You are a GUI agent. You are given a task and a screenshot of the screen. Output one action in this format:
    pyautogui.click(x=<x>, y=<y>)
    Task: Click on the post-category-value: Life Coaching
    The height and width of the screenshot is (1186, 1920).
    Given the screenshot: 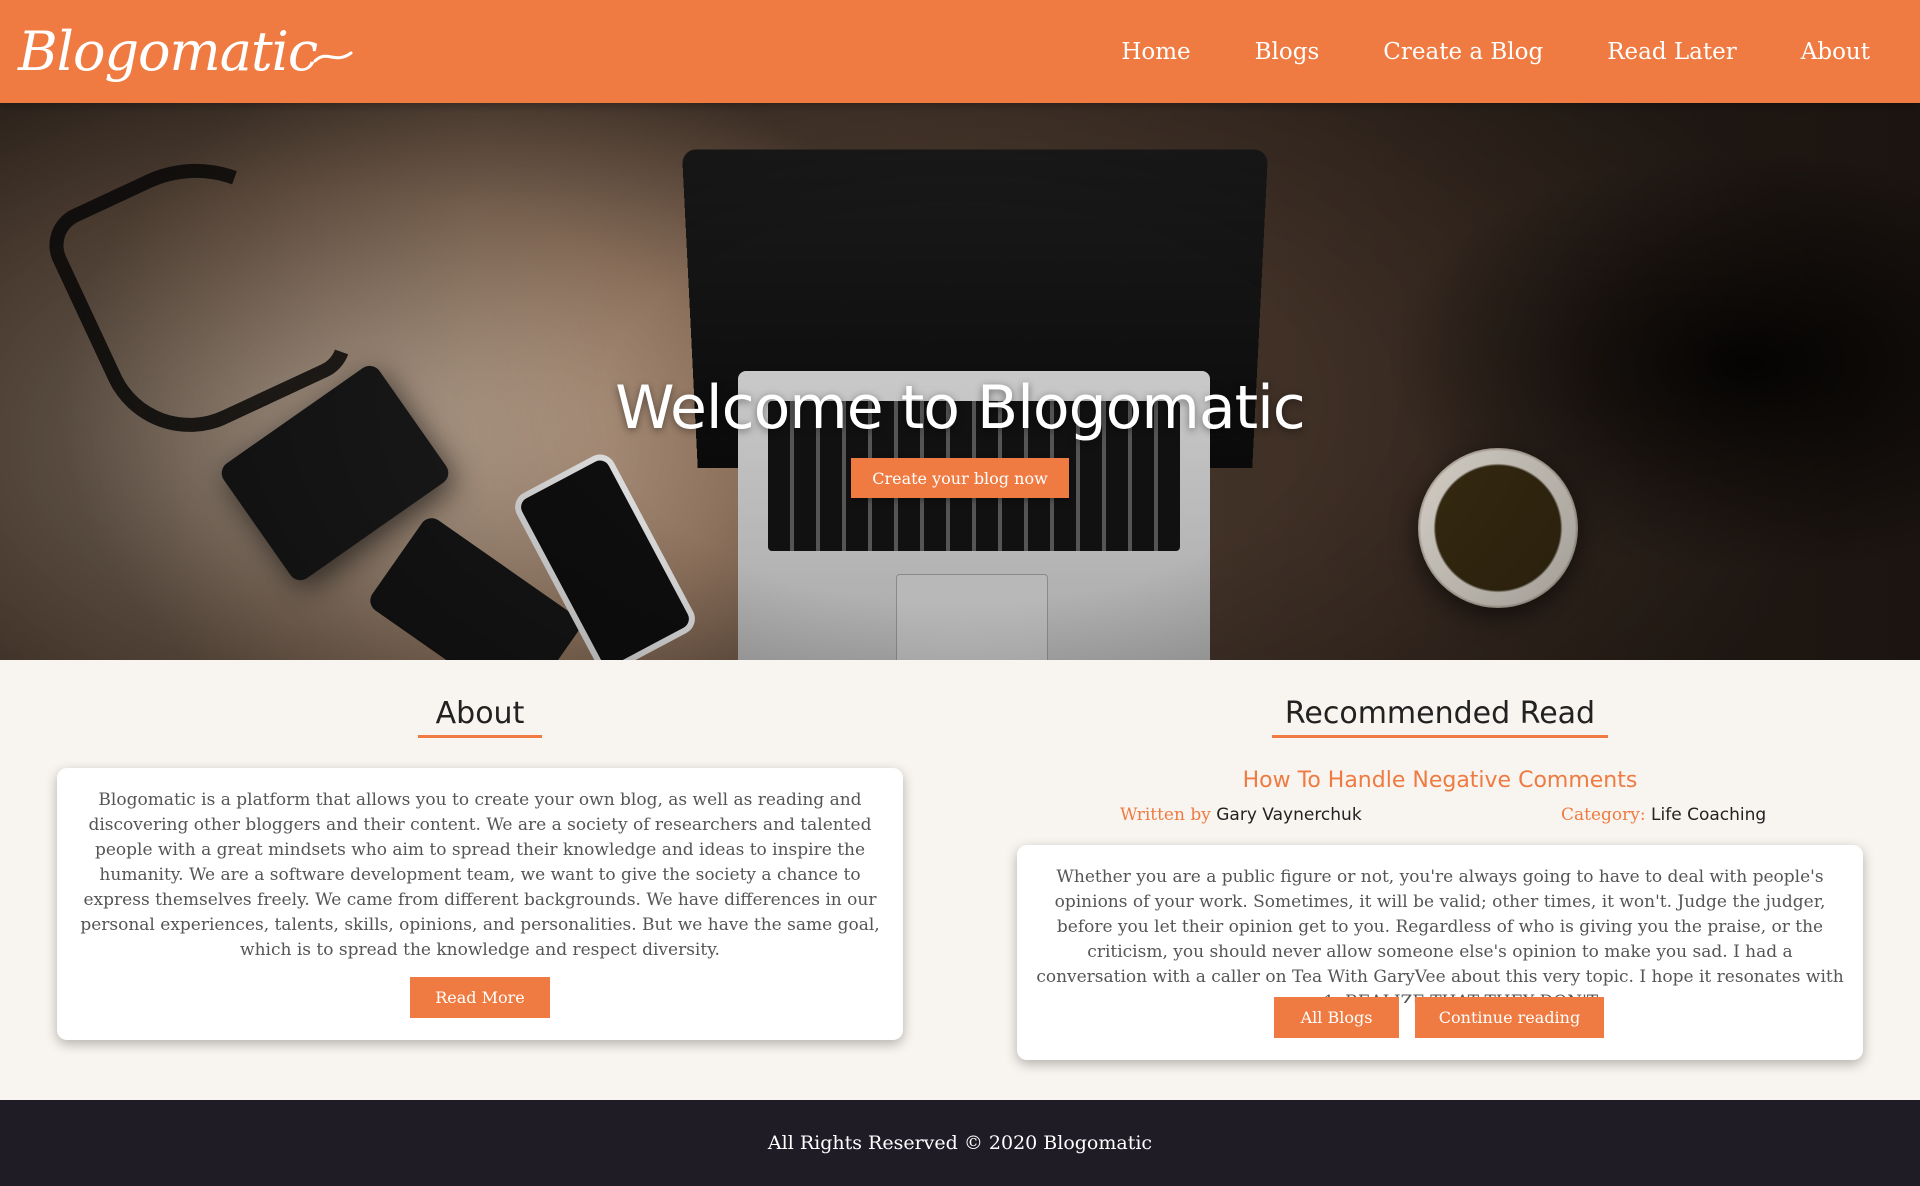 What is the action you would take?
    pyautogui.click(x=1709, y=815)
    